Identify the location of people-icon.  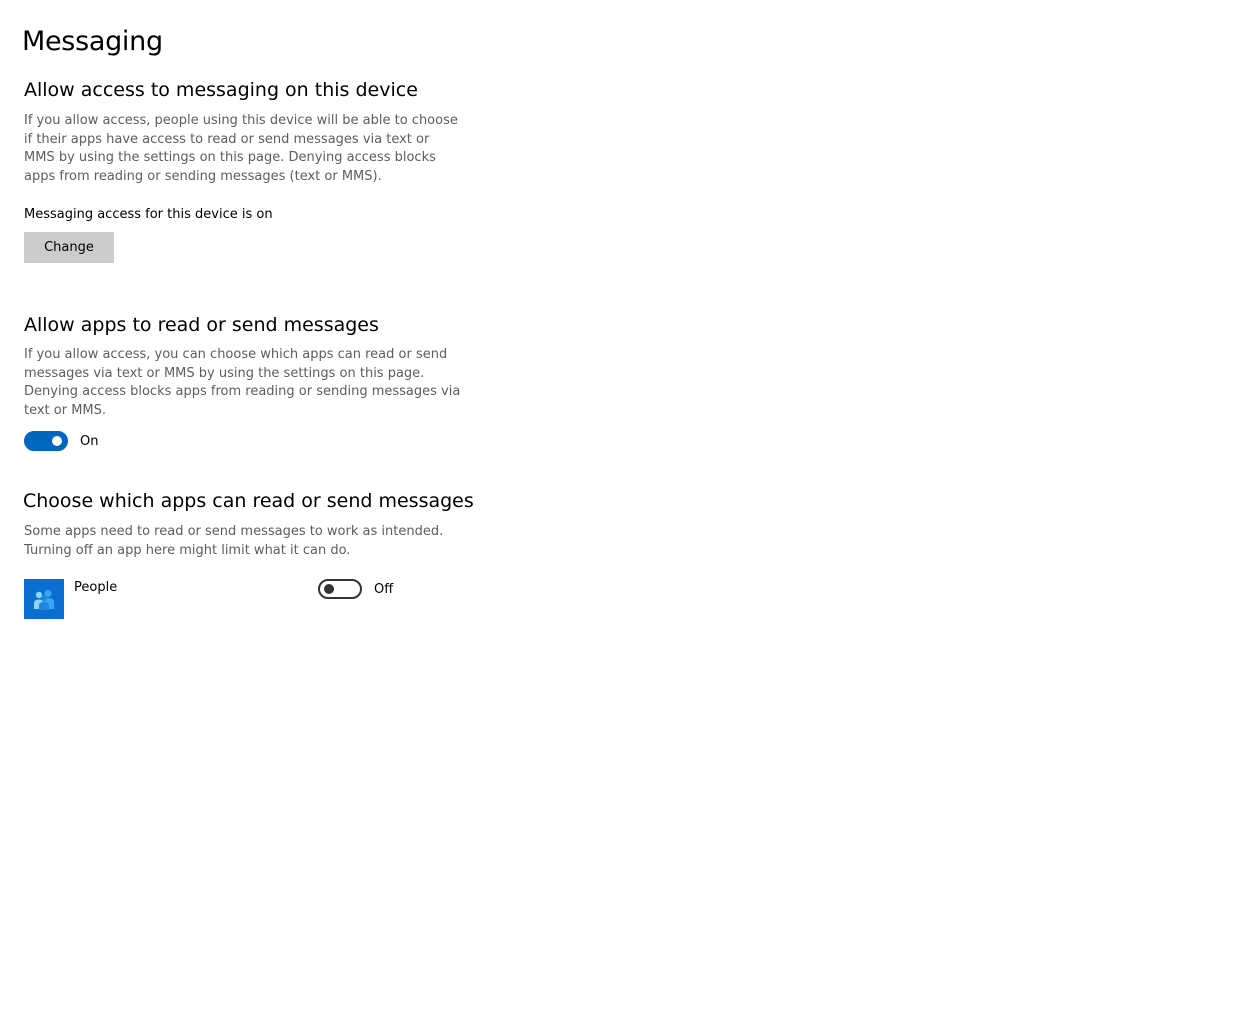
(44, 599).